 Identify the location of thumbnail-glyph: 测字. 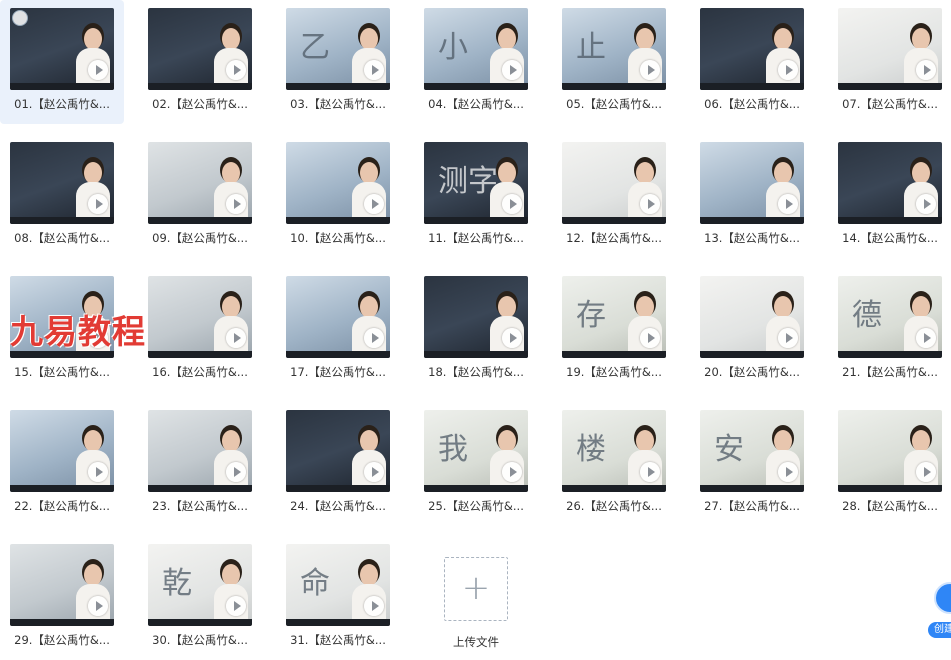
(468, 181).